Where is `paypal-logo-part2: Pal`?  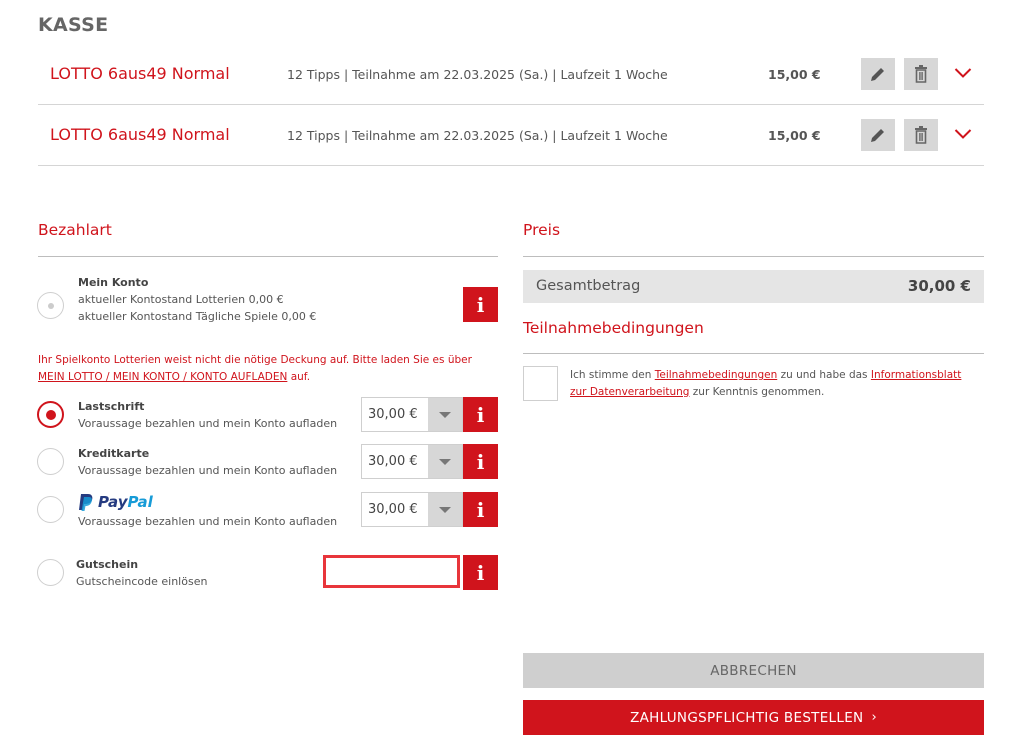 paypal-logo-part2: Pal is located at coordinates (140, 502).